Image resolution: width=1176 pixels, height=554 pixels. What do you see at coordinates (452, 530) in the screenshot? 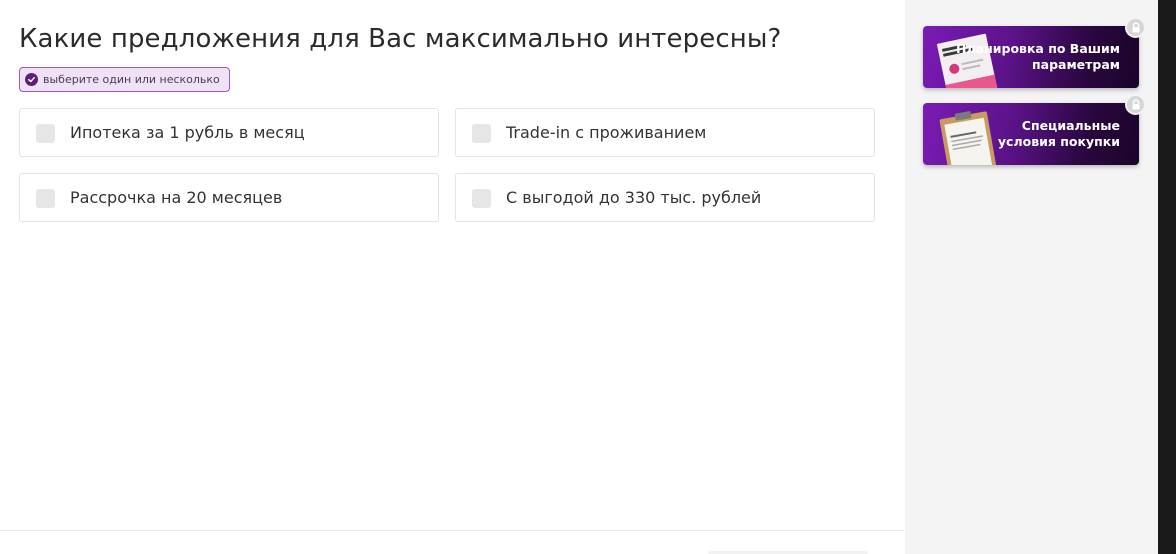
I see `footer-divider` at bounding box center [452, 530].